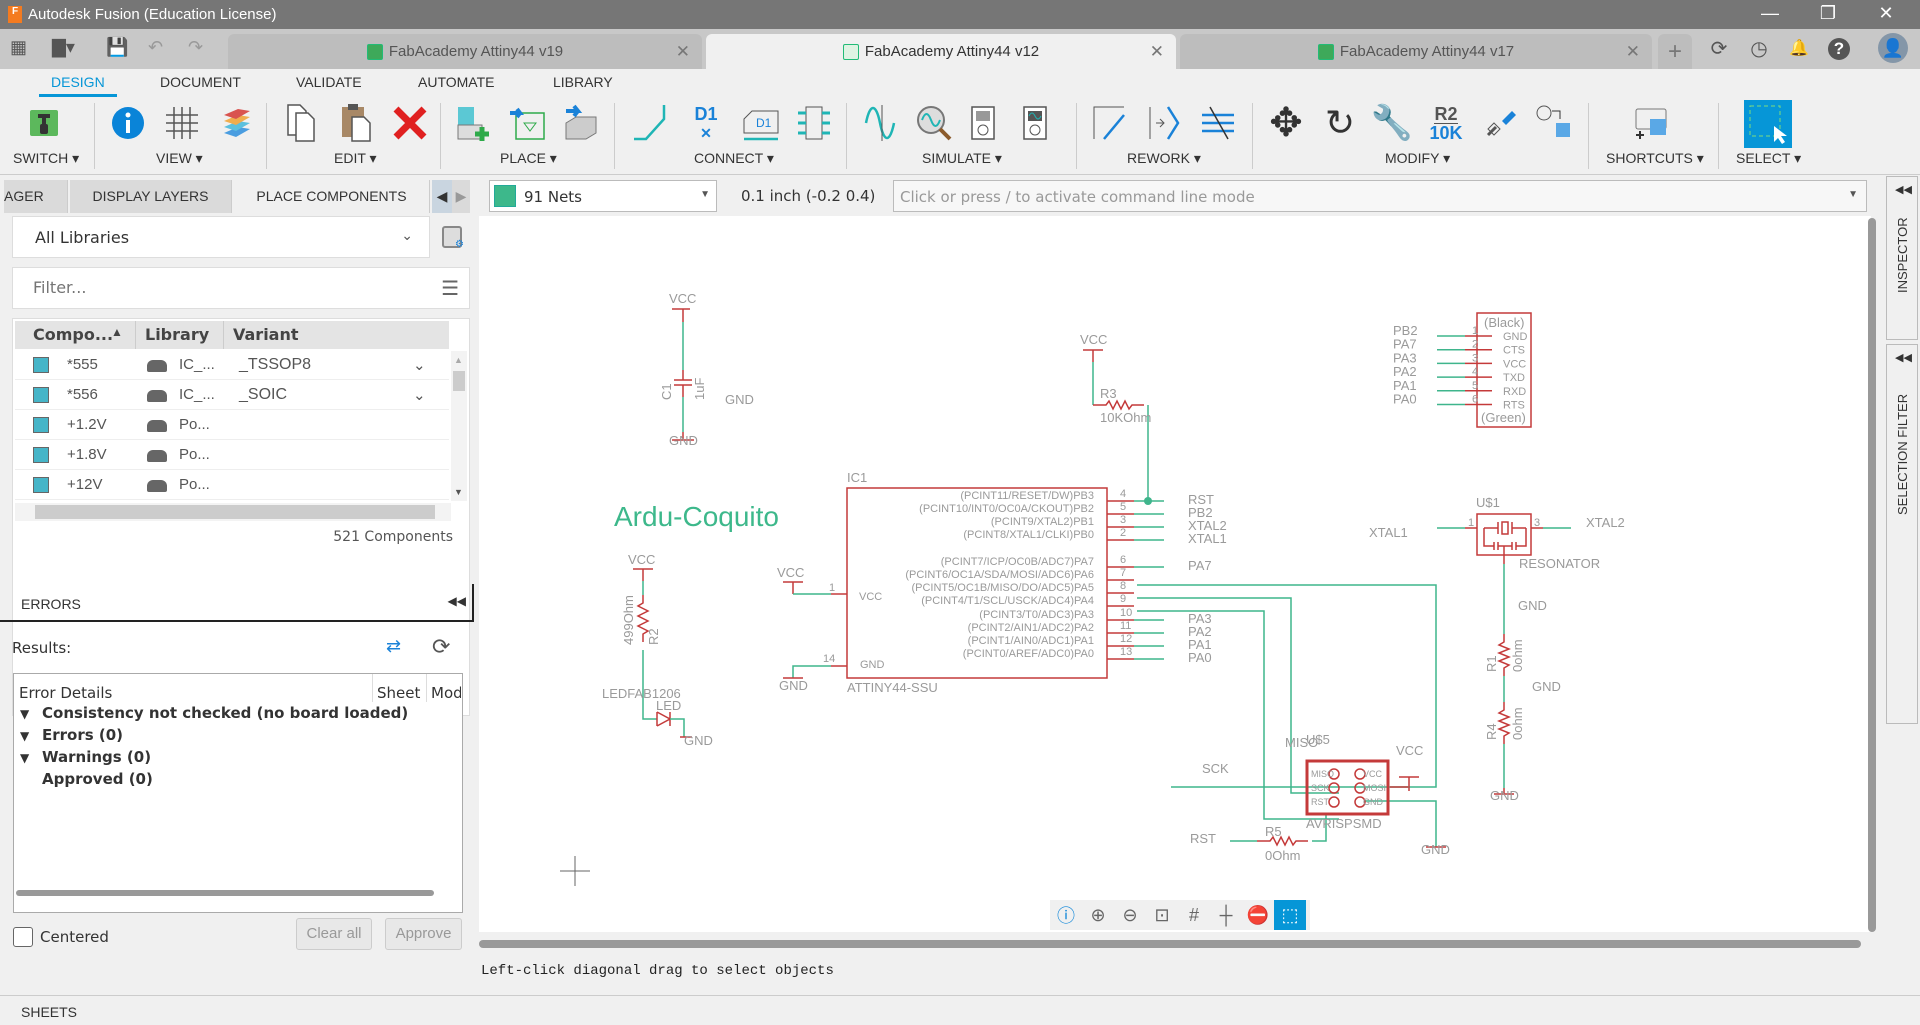 The image size is (1920, 1025). Describe the element at coordinates (457, 601) in the screenshot. I see `collapse-icon: ◀◀` at that location.